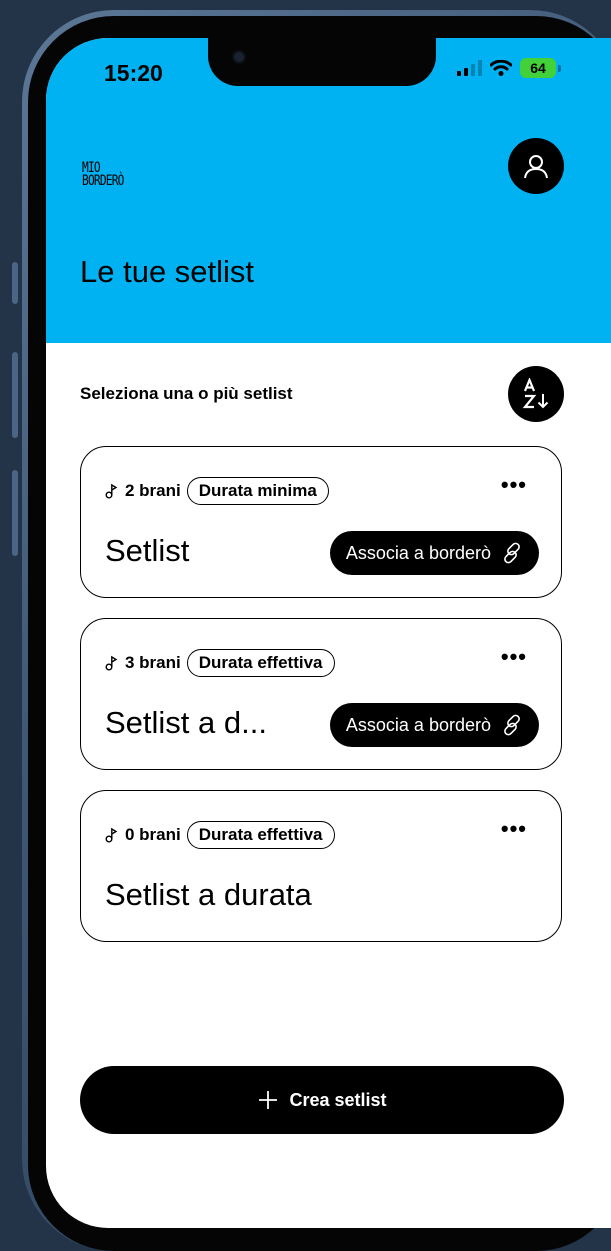 The width and height of the screenshot is (611, 1251). I want to click on signal-icon, so click(469, 68).